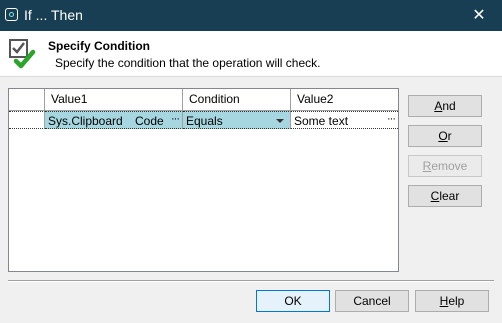  What do you see at coordinates (479, 15) in the screenshot?
I see `close-button: ✕` at bounding box center [479, 15].